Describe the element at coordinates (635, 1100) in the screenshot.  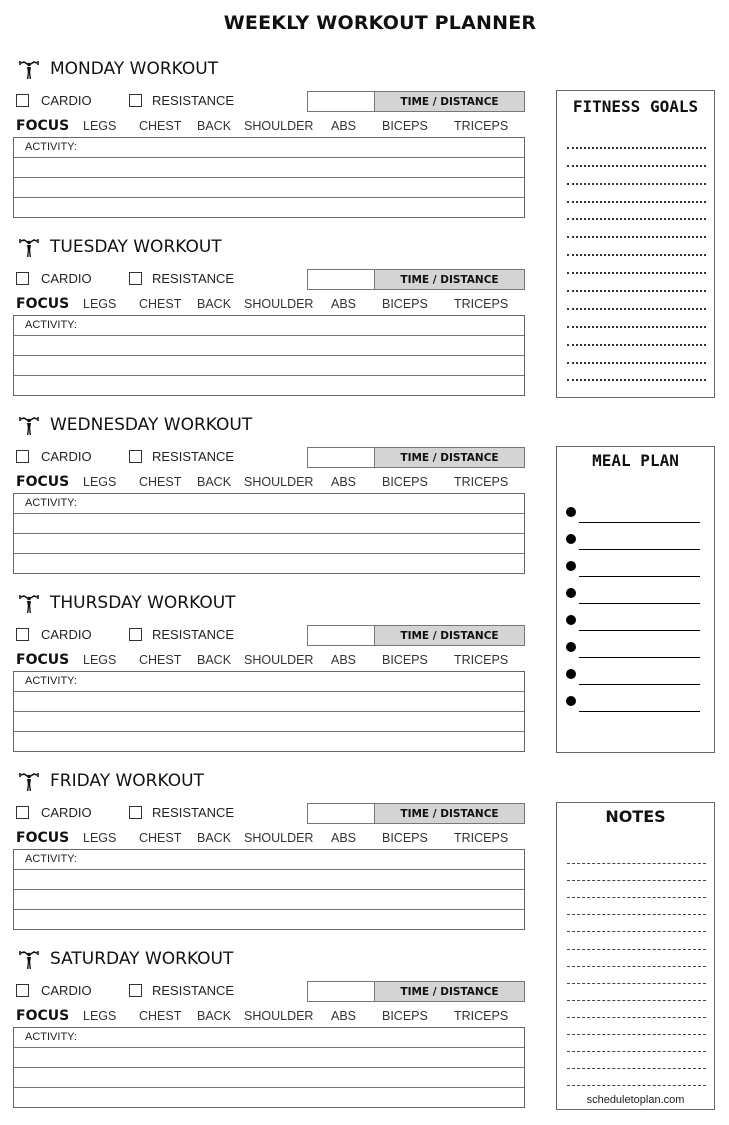
I see `website-footer: scheduletoplan.com` at that location.